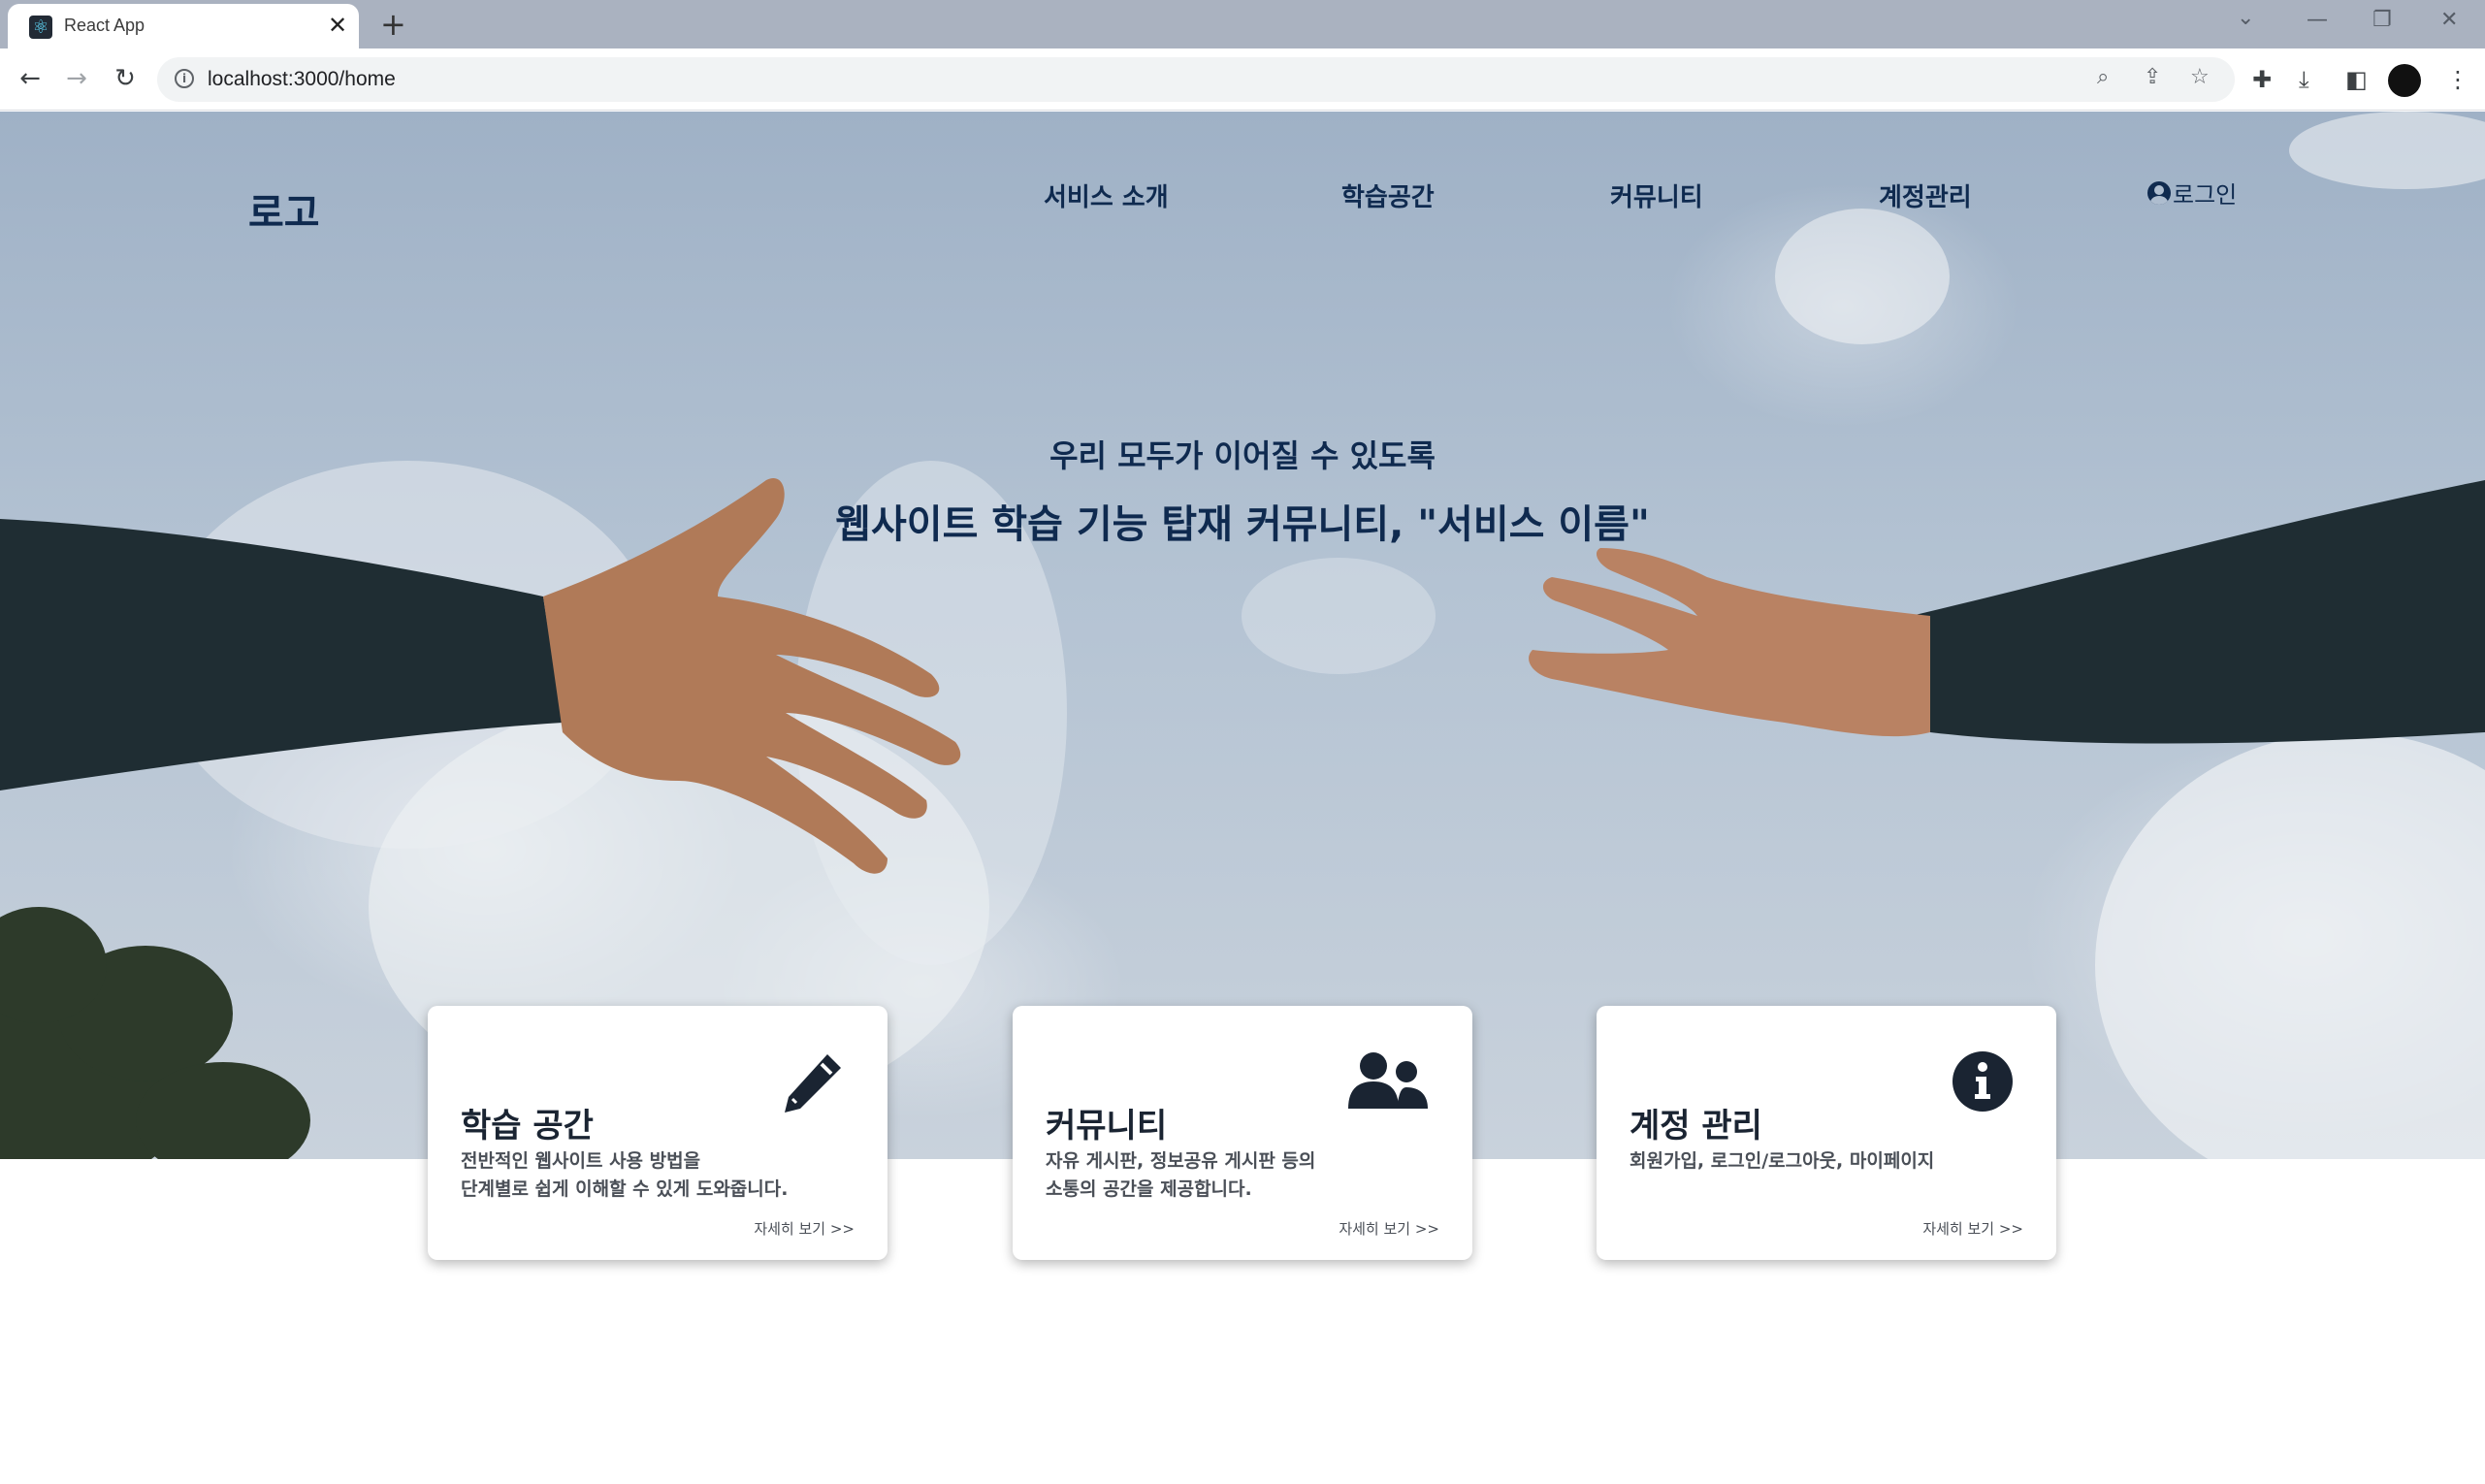  Describe the element at coordinates (2152, 77) in the screenshot. I see `share-icon: ⇪` at that location.